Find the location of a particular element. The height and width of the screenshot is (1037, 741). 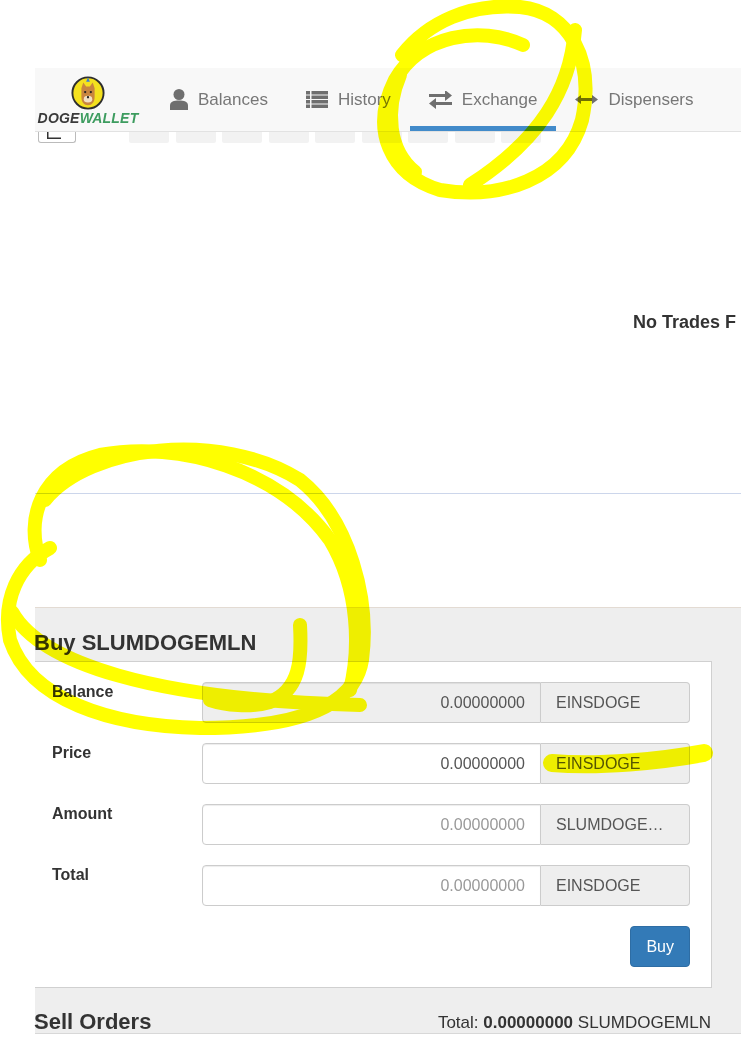

section-heading: Sell Orders is located at coordinates (93, 1022).